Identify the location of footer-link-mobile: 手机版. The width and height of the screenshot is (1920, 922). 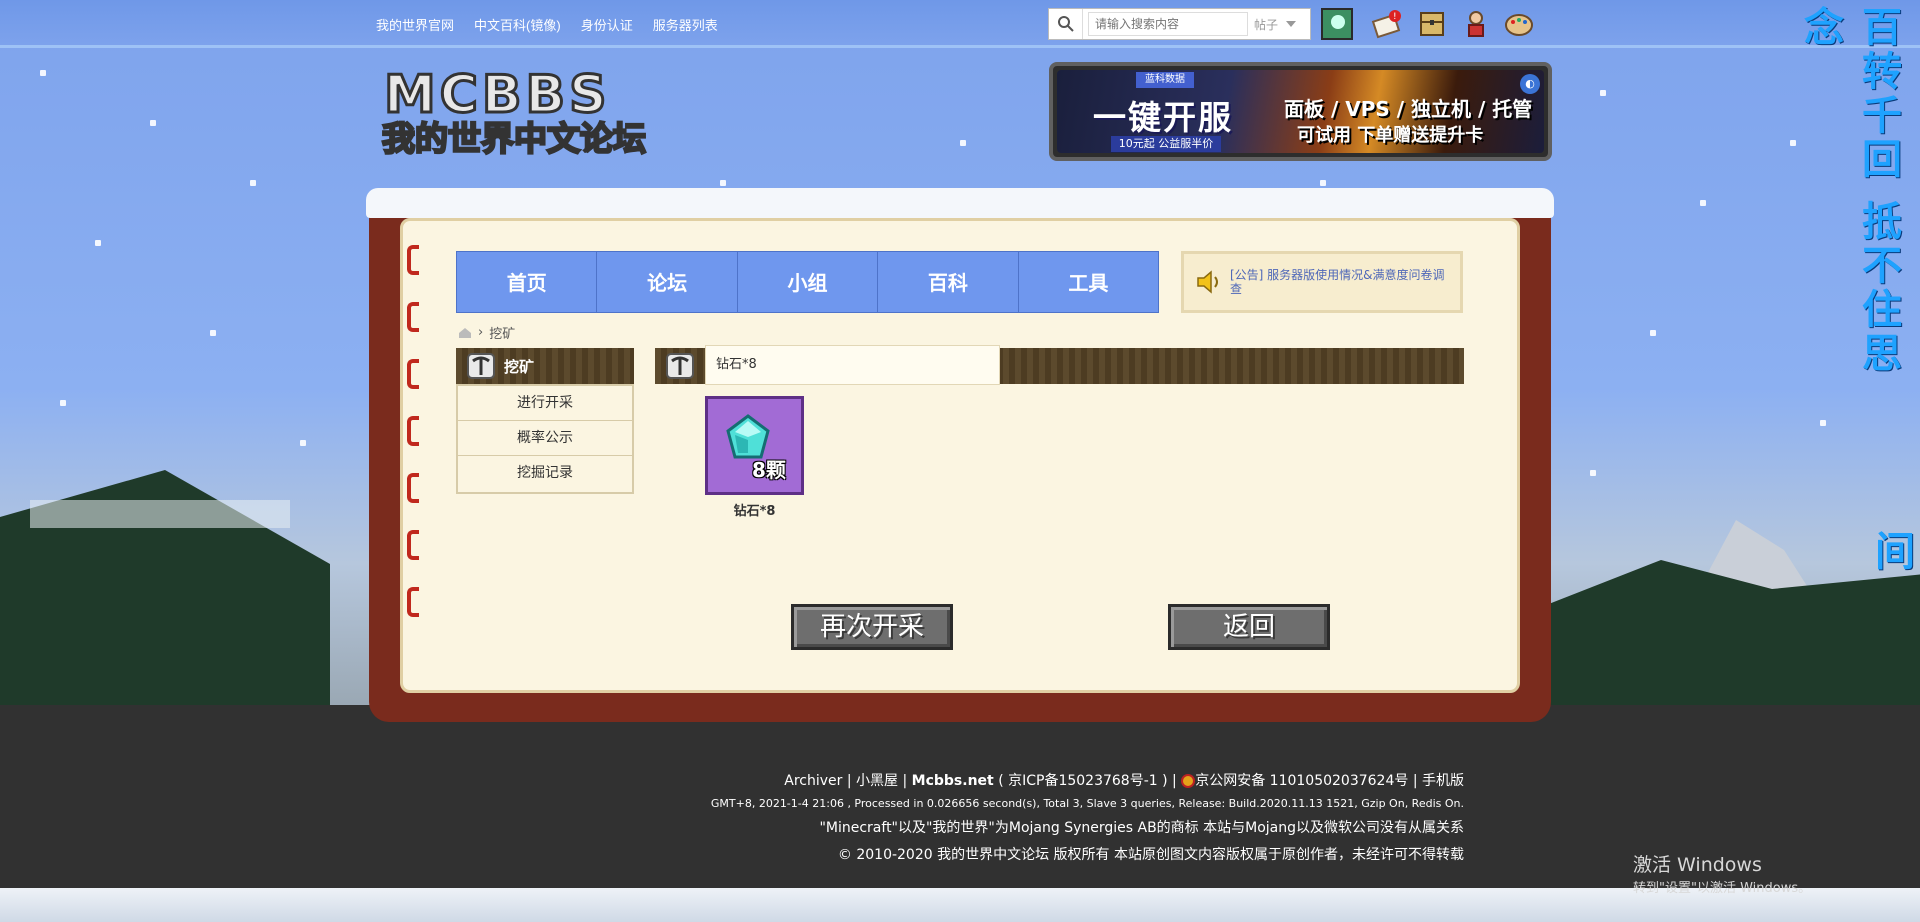
(1443, 781).